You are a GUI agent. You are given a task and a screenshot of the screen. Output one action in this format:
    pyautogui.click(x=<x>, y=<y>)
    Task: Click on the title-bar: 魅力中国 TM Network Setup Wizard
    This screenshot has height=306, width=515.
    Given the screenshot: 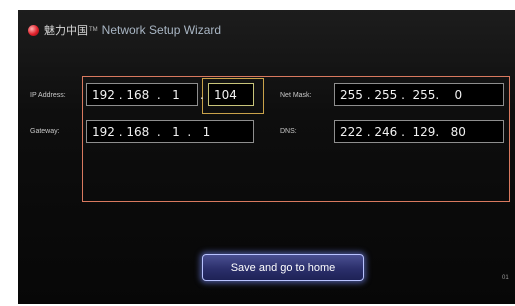 What is the action you would take?
    pyautogui.click(x=124, y=30)
    